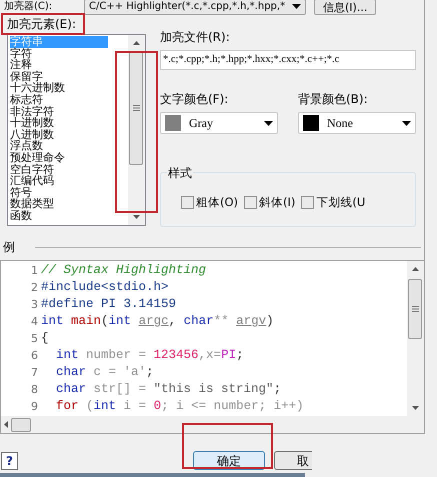 The width and height of the screenshot is (437, 477). What do you see at coordinates (6, 424) in the screenshot?
I see `scroll-left-icon` at bounding box center [6, 424].